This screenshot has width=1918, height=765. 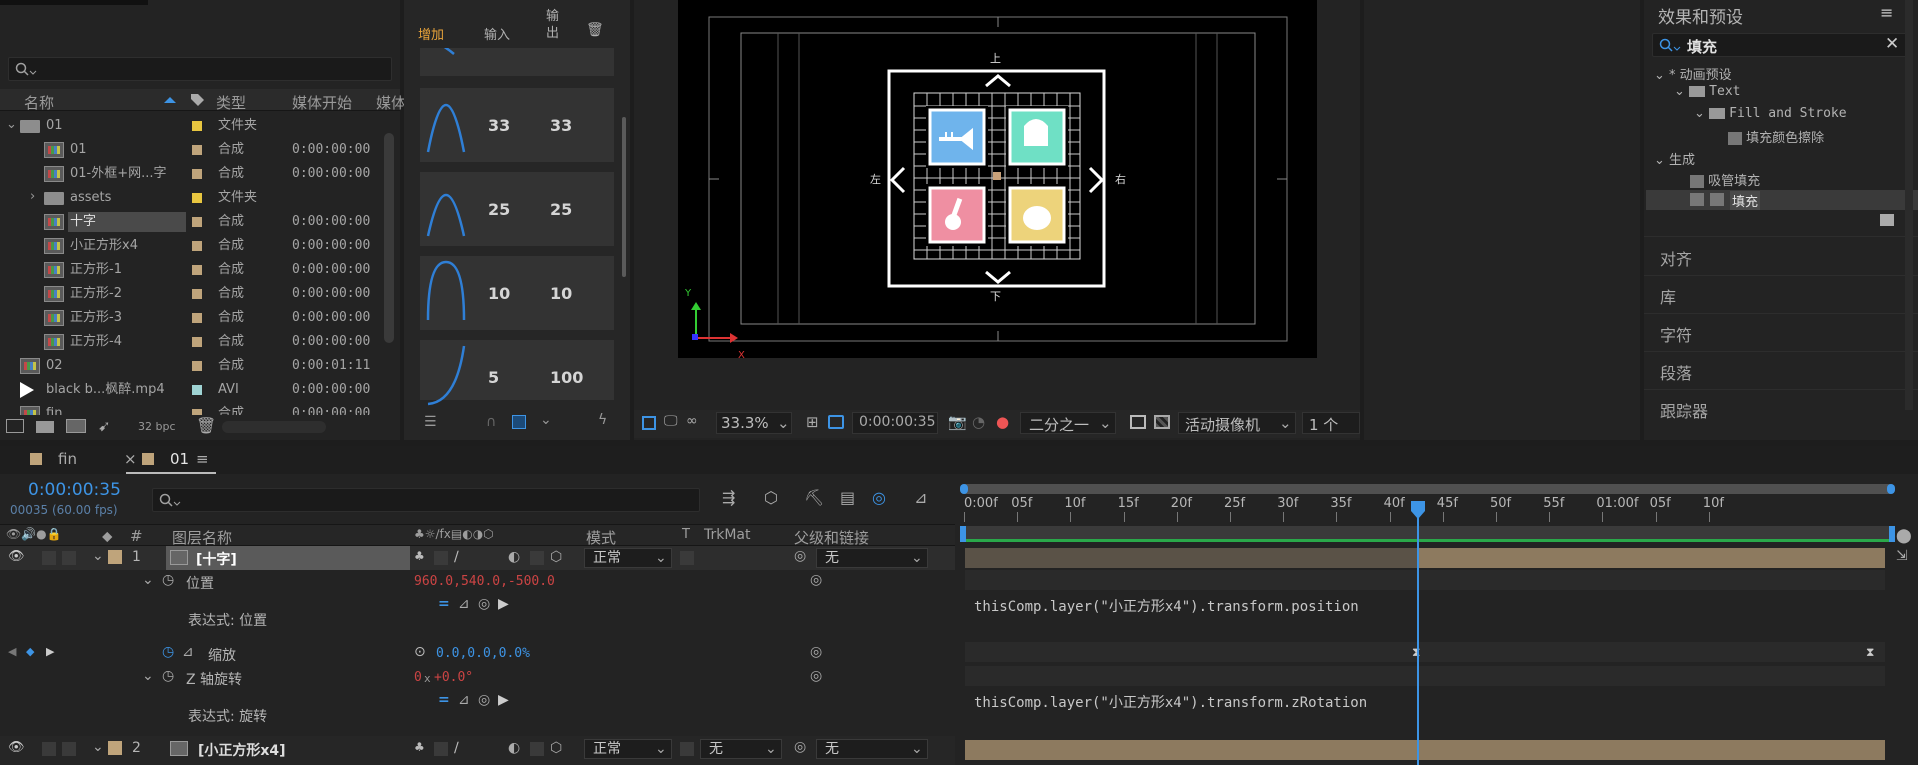 I want to click on prop-scale-value: 0.0,0.0,0.0%, so click(x=483, y=653).